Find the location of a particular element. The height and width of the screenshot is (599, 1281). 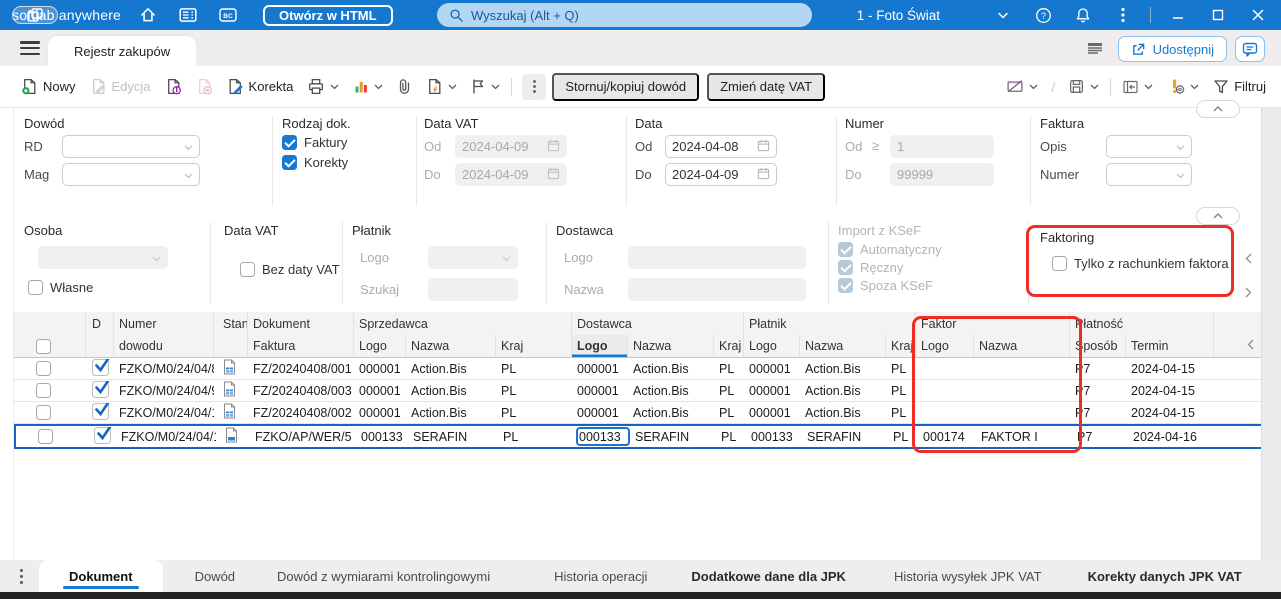

more-toolbar-actions-button is located at coordinates (534, 86).